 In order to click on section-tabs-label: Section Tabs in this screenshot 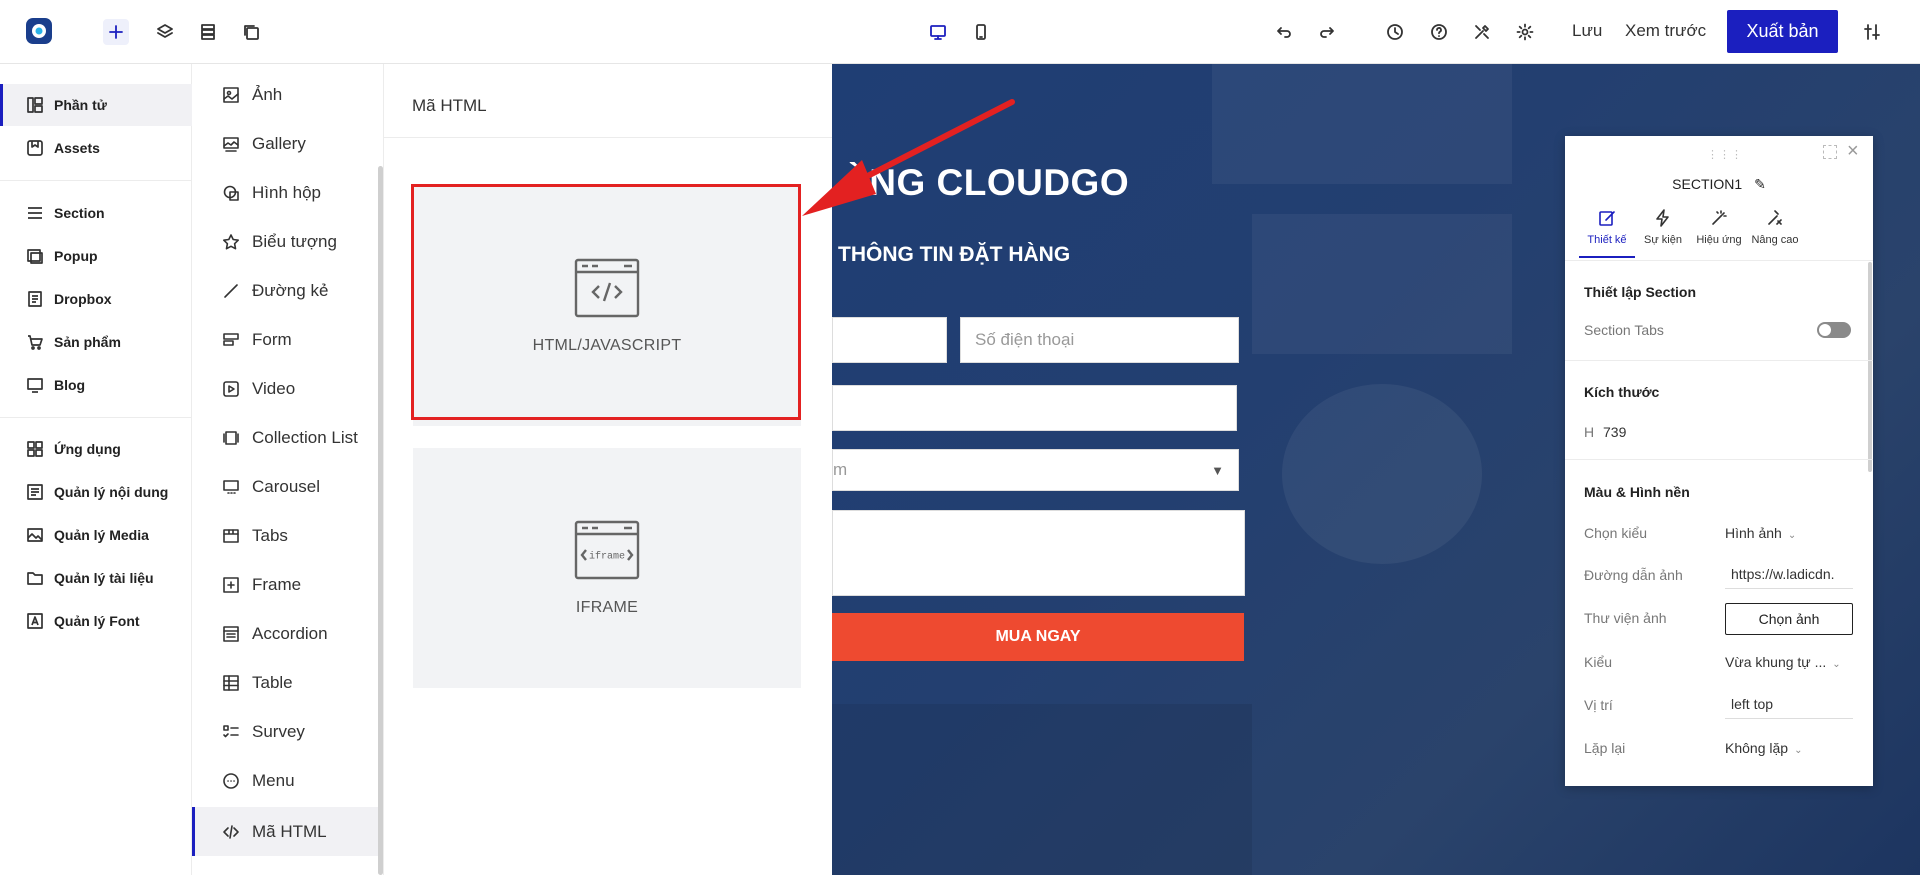, I will do `click(1624, 330)`.